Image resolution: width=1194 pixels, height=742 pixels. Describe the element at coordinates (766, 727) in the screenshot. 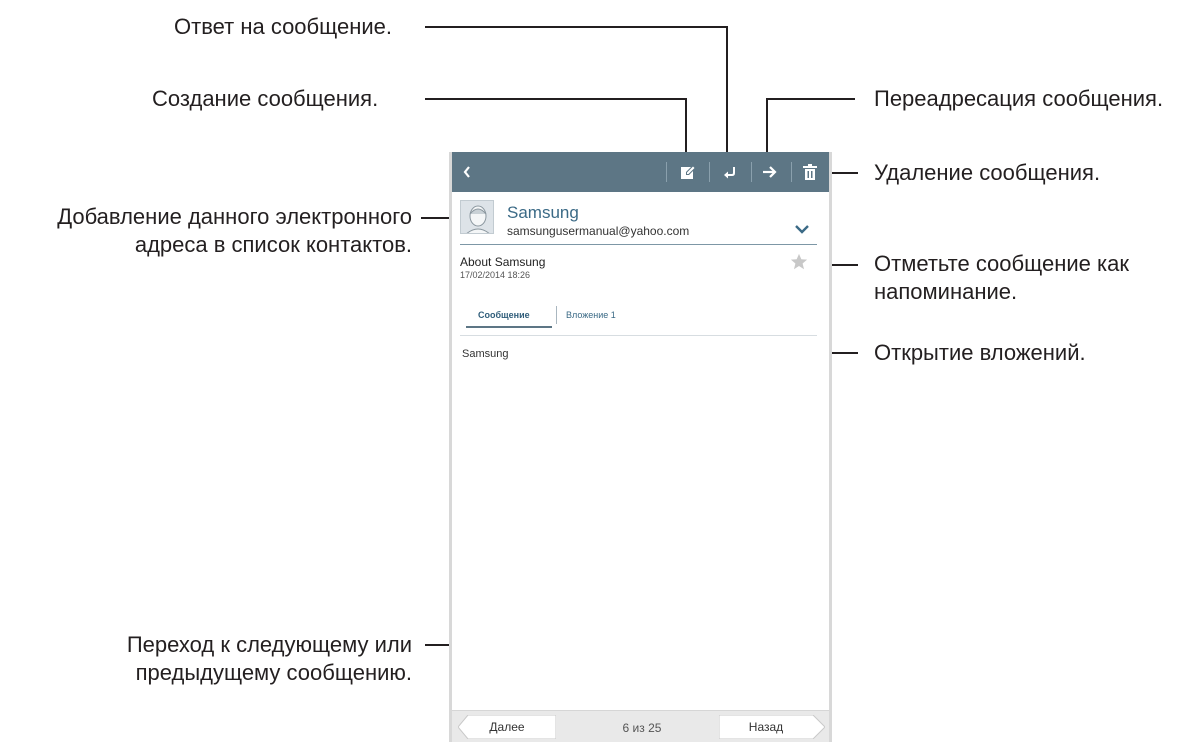

I see `previous-message-label: Назад` at that location.